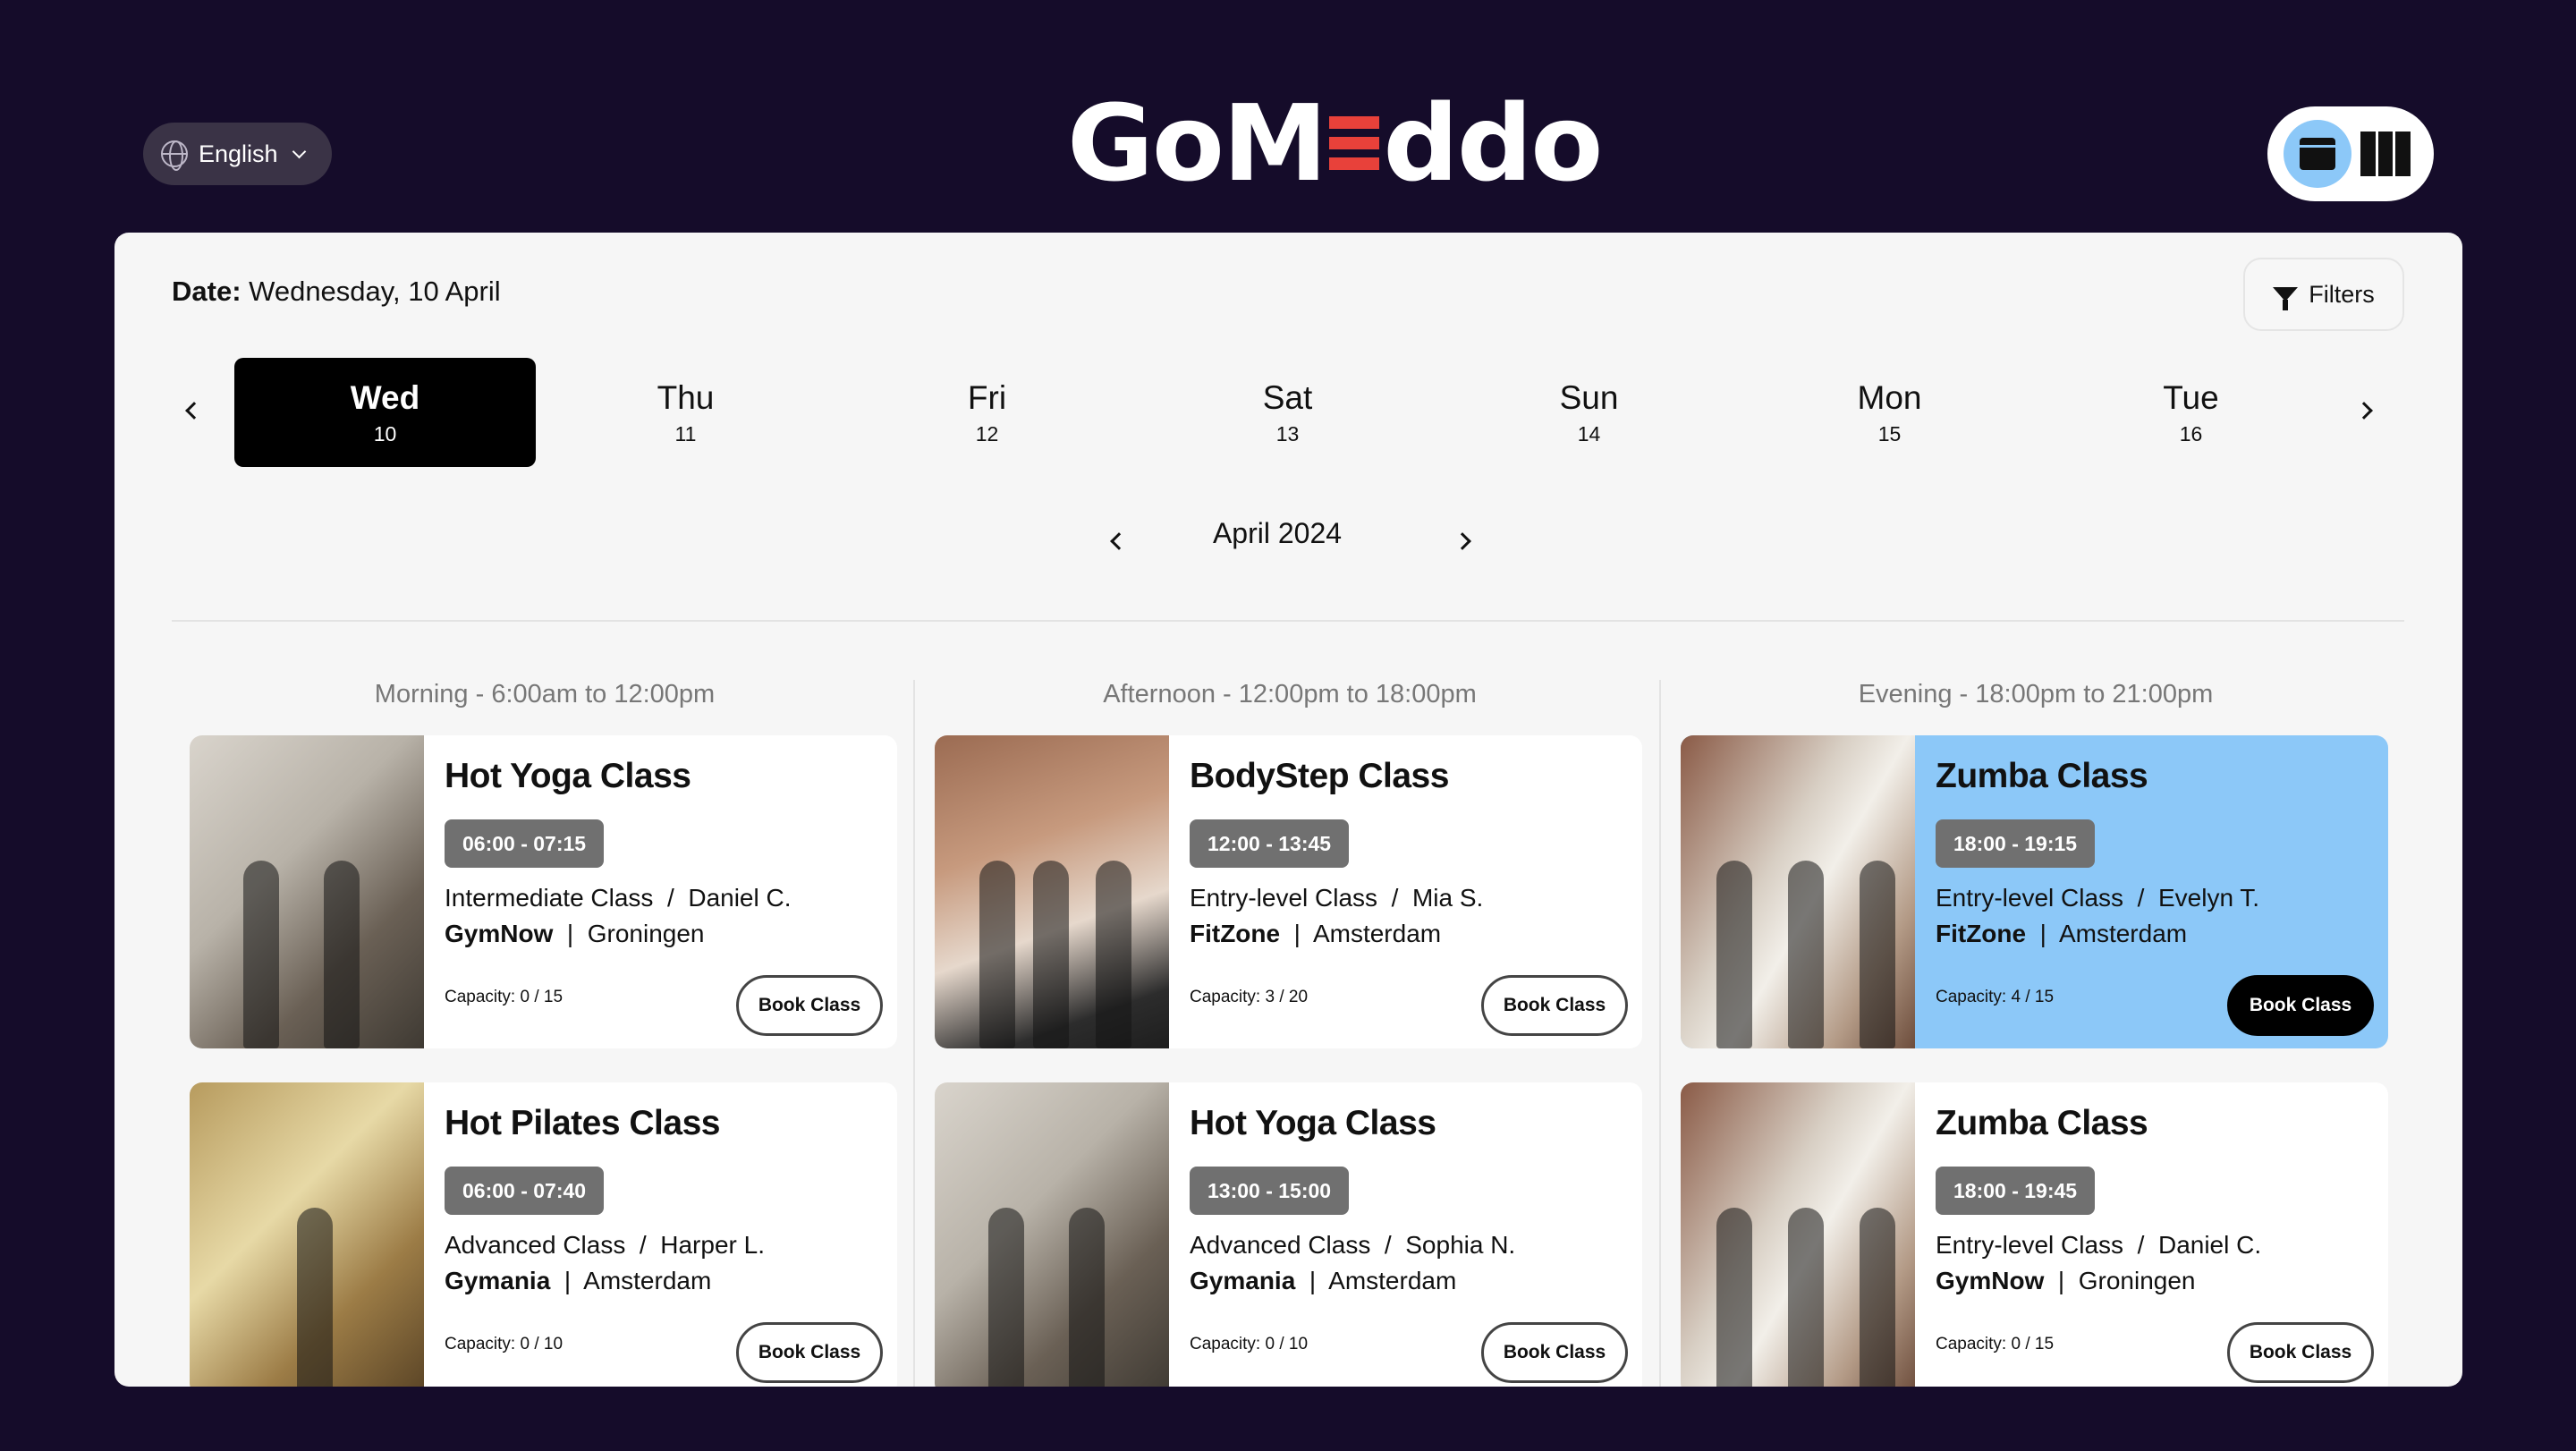 This screenshot has width=2576, height=1451. Describe the element at coordinates (685, 412) in the screenshot. I see `day-thu: Thu 11` at that location.